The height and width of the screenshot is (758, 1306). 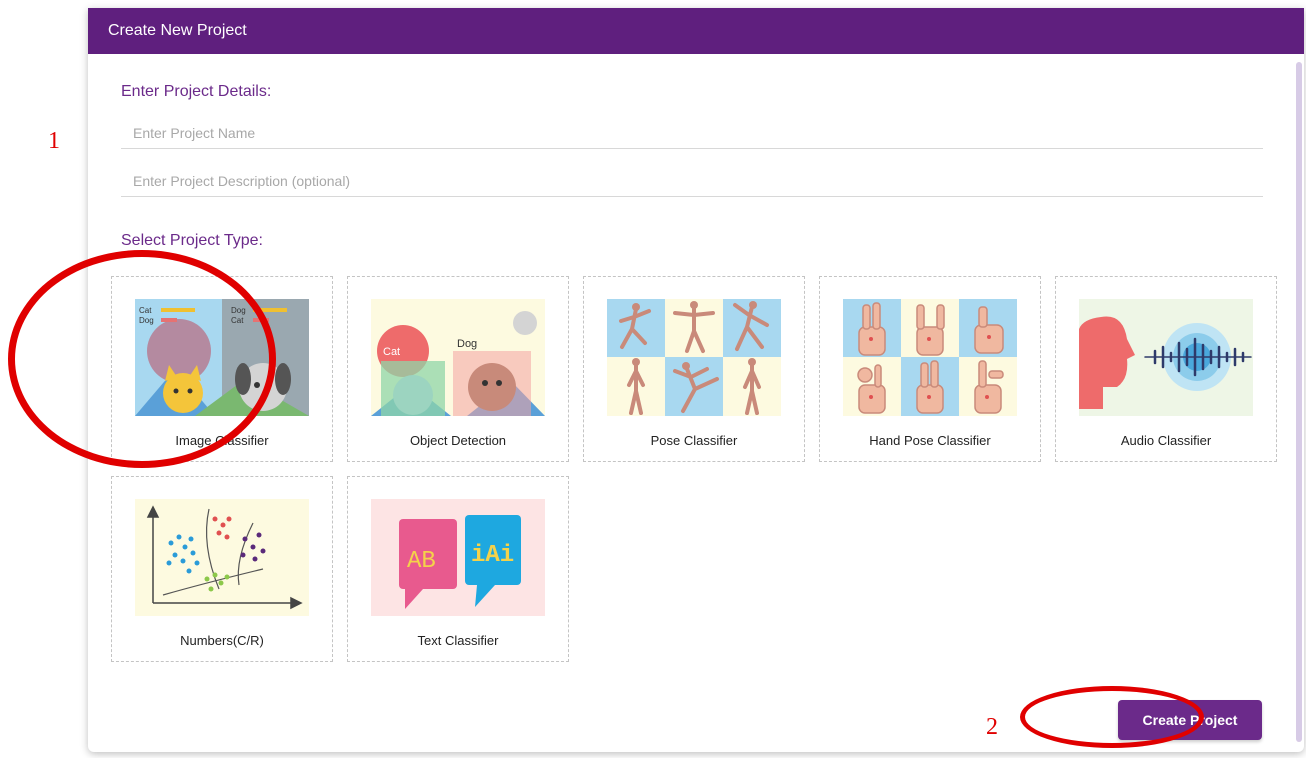 What do you see at coordinates (458, 557) in the screenshot?
I see `text-classifier-icon: AB iAi` at bounding box center [458, 557].